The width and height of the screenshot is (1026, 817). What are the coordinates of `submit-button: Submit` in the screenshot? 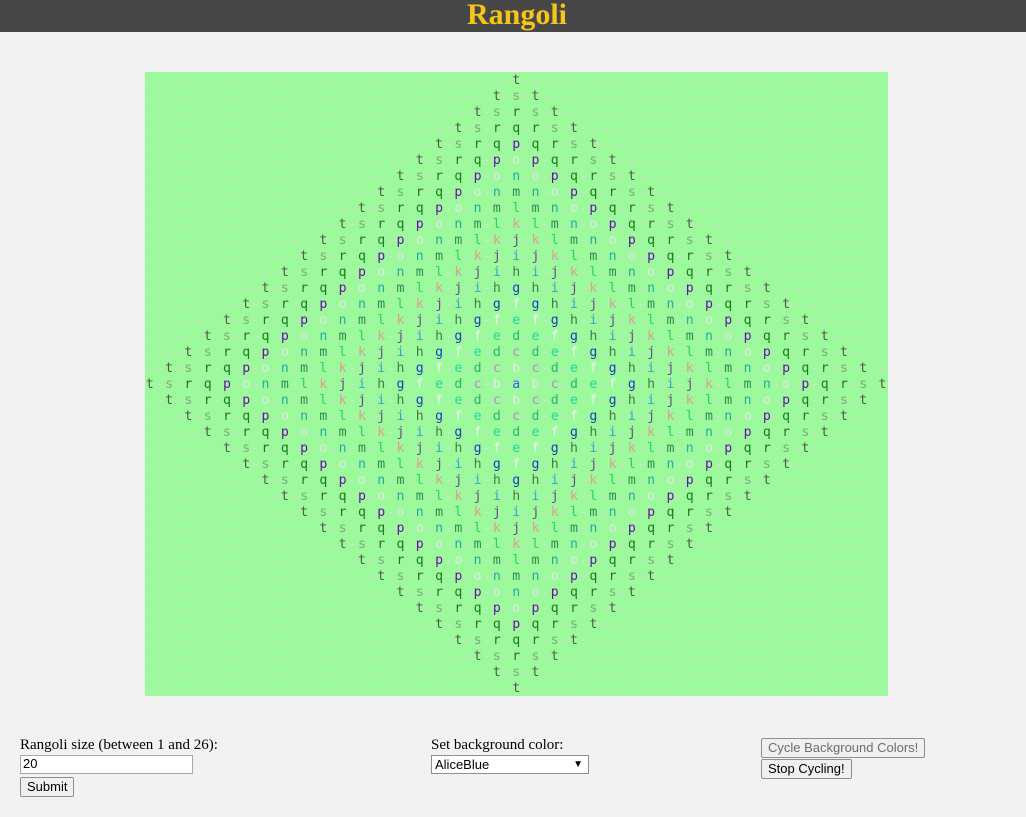 It's located at (47, 787).